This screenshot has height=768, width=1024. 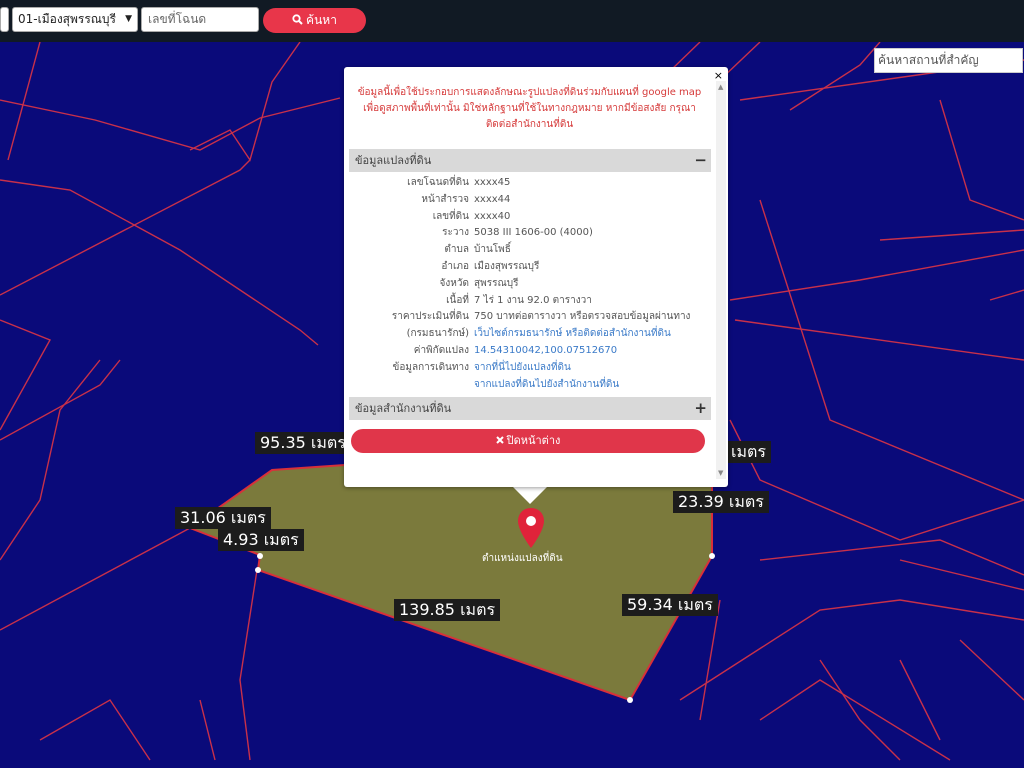 I want to click on close-icon, so click(x=499, y=440).